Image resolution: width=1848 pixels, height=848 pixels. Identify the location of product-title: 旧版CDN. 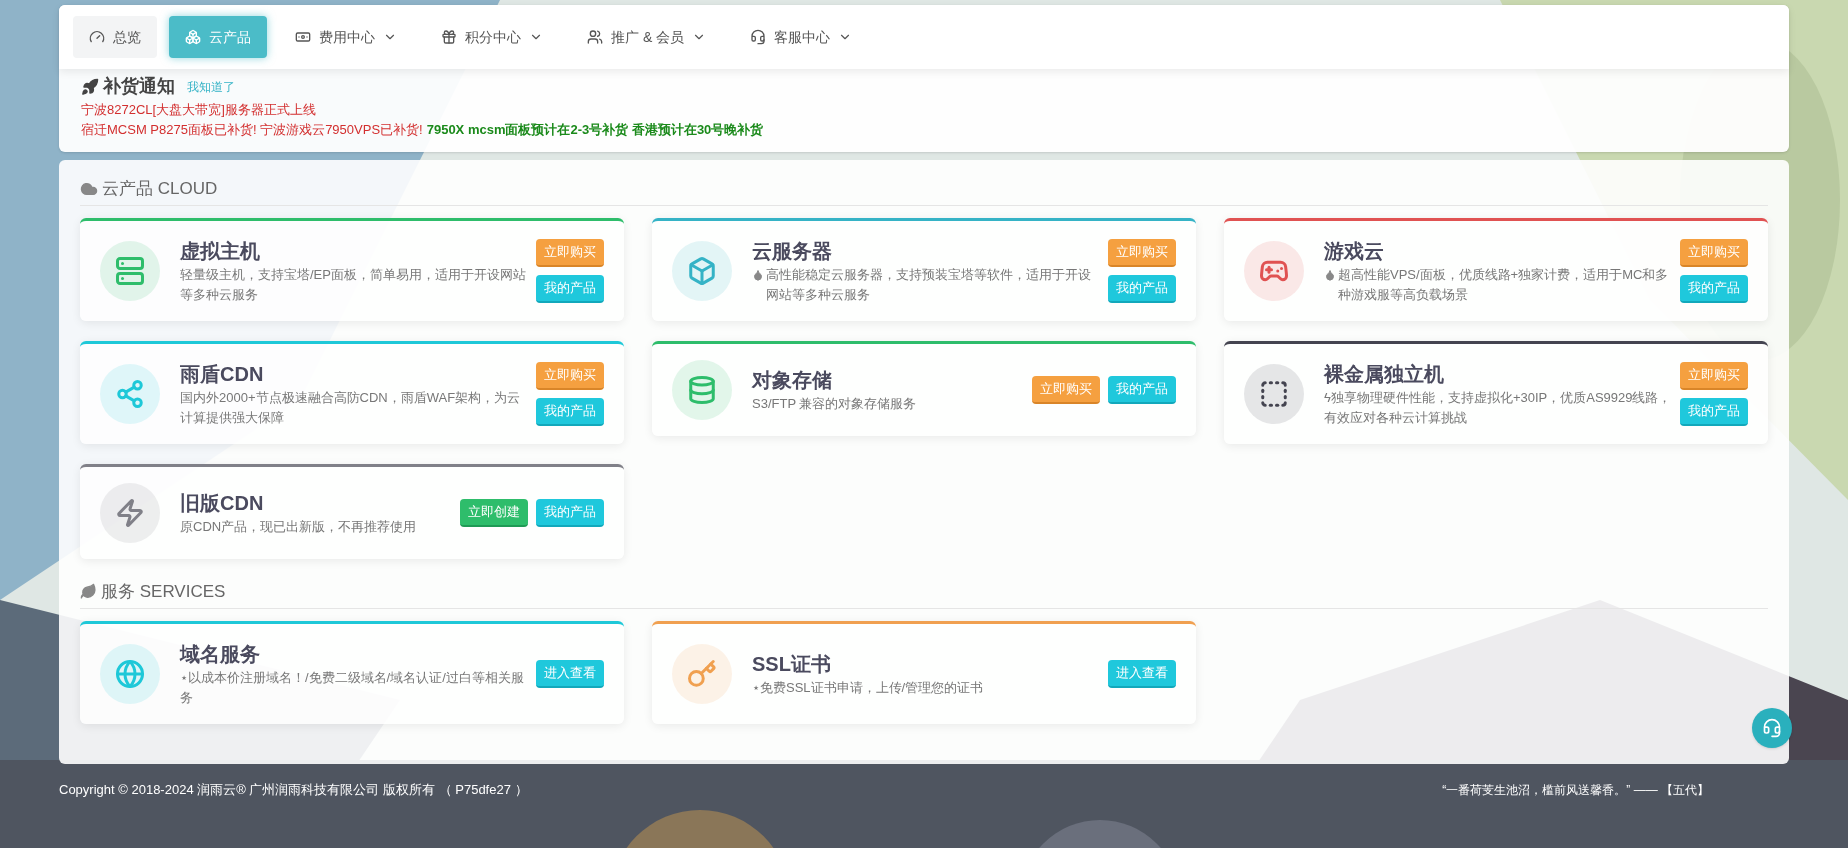
(222, 503).